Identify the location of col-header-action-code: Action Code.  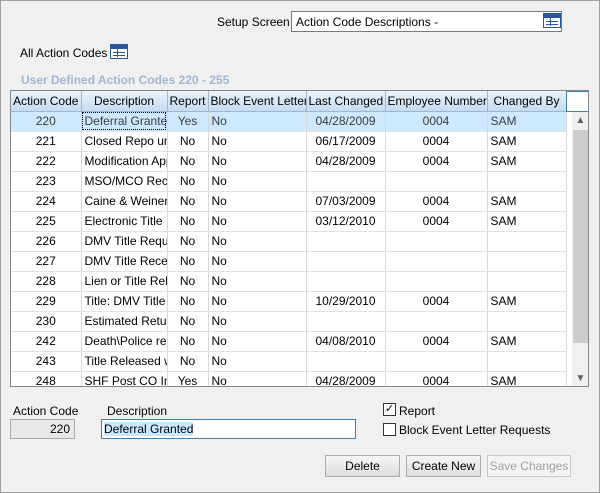
(46, 101).